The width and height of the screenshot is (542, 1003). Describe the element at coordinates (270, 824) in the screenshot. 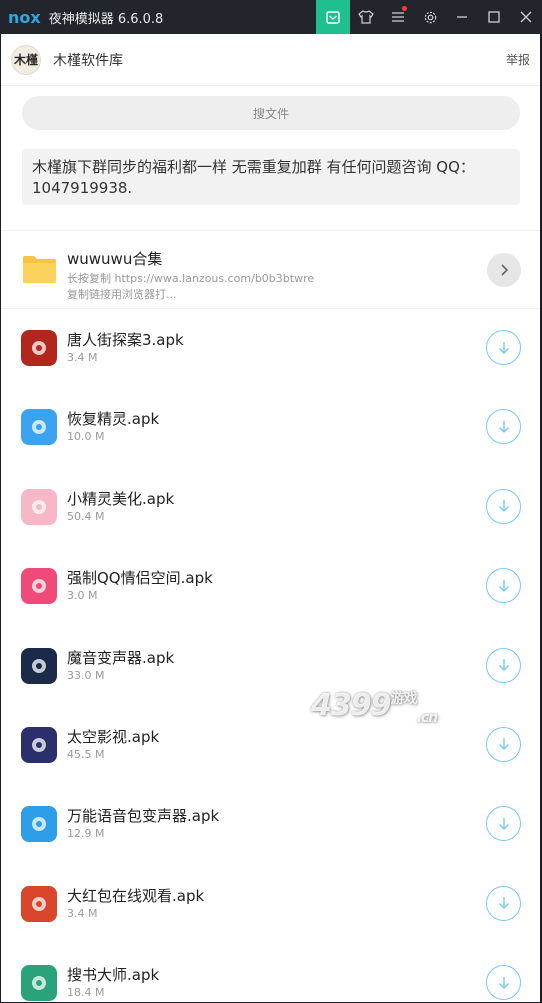

I see `list-item: 万能语音包变声器.apk 12.9 M` at that location.